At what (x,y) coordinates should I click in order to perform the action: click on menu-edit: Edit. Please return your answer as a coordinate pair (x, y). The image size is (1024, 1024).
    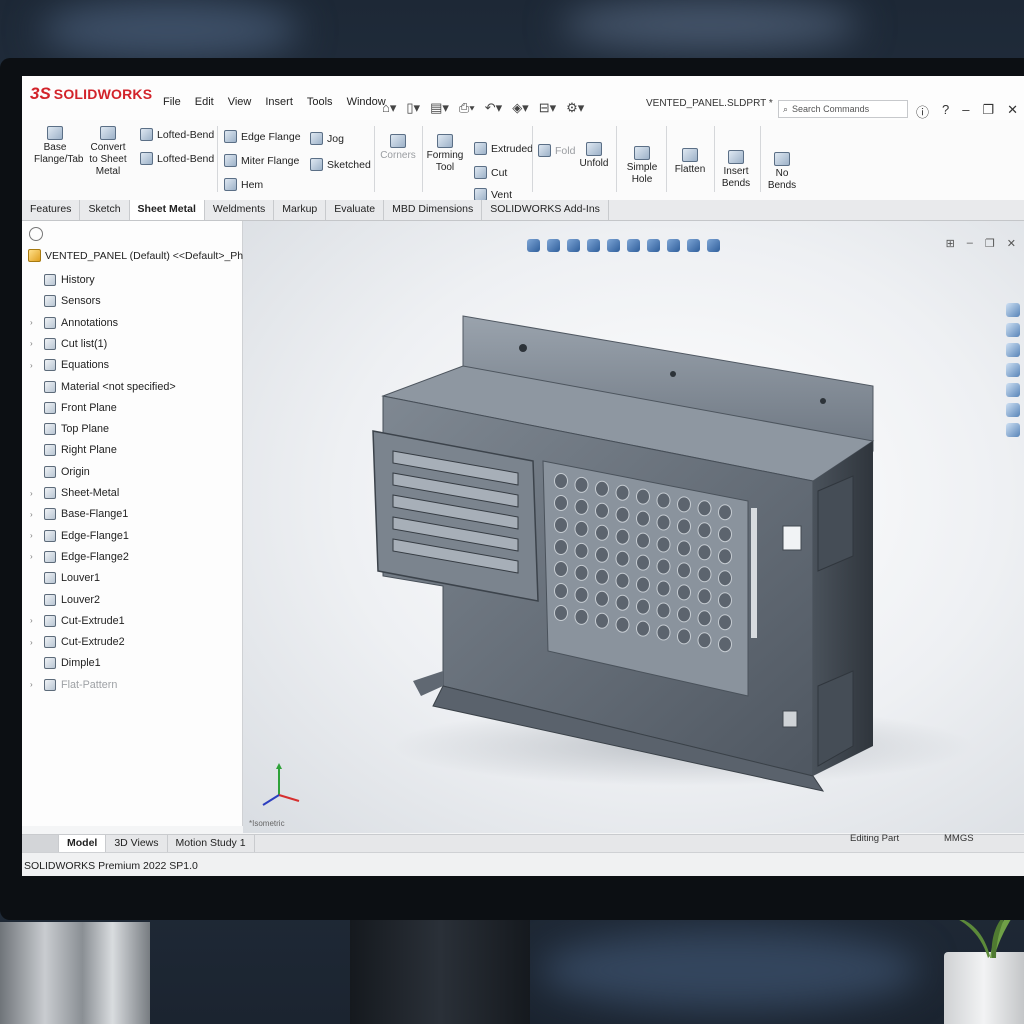
    Looking at the image, I should click on (204, 102).